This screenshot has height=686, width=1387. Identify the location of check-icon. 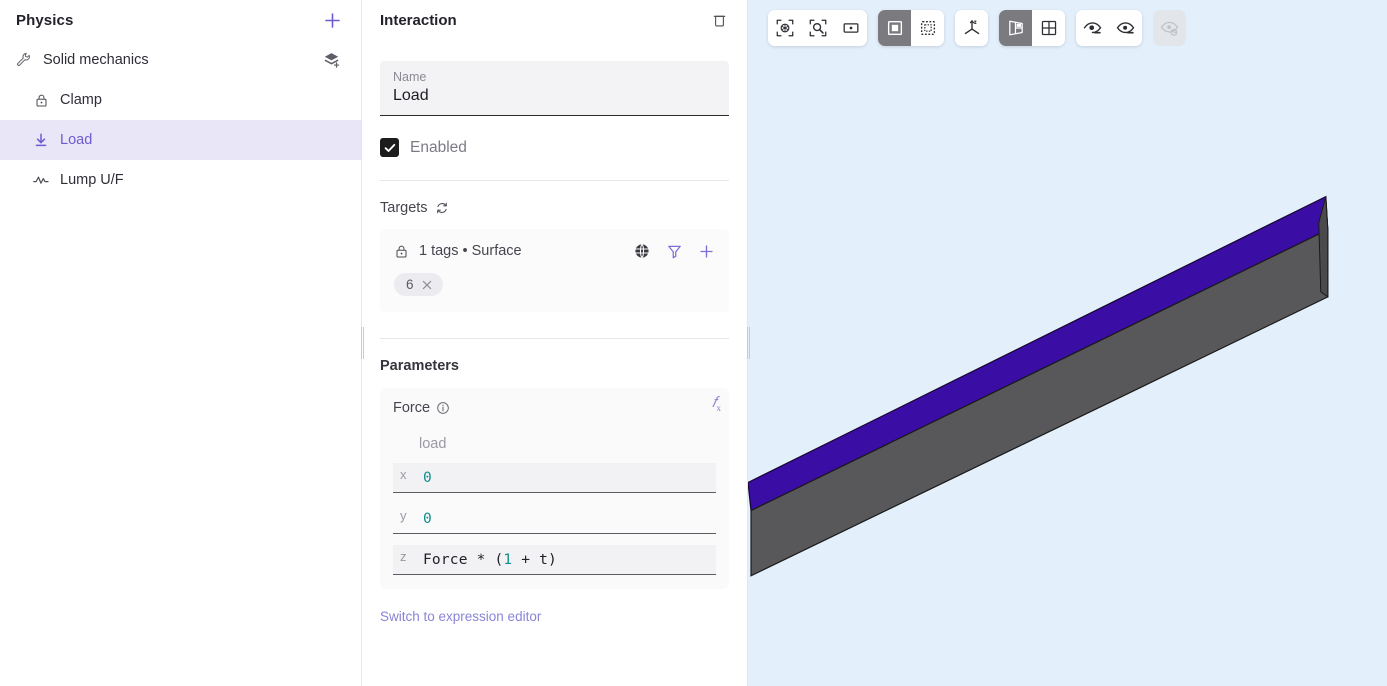
(389, 147).